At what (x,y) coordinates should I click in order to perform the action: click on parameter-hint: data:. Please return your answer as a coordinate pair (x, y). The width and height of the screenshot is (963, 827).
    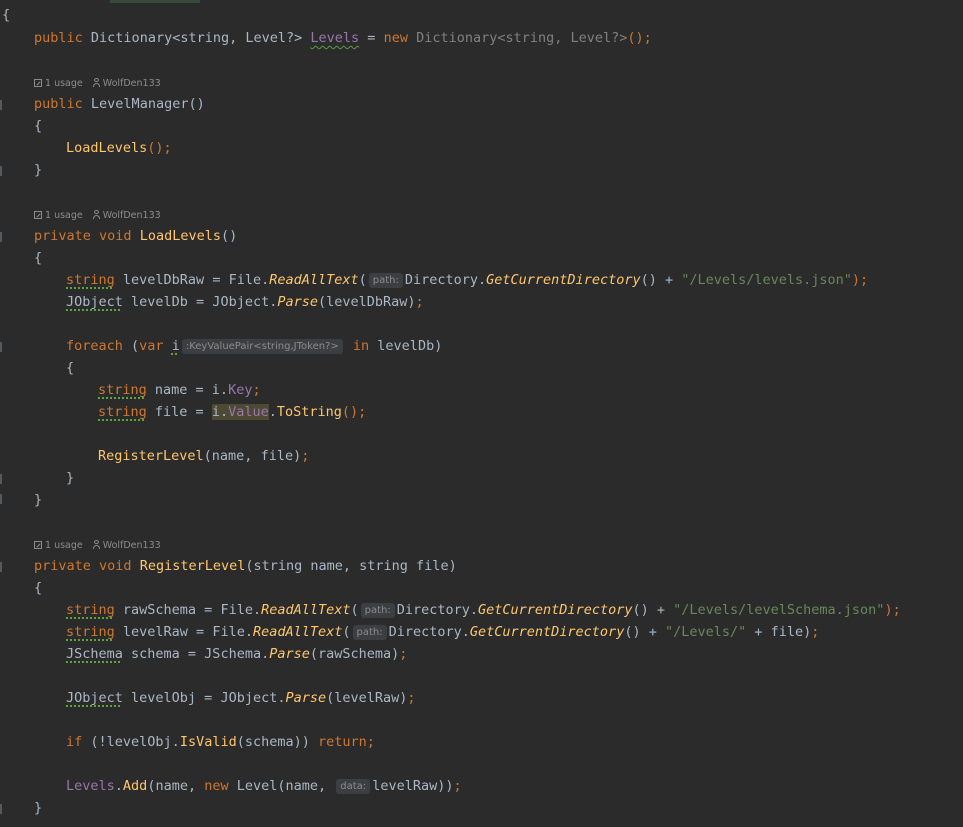
    Looking at the image, I should click on (353, 786).